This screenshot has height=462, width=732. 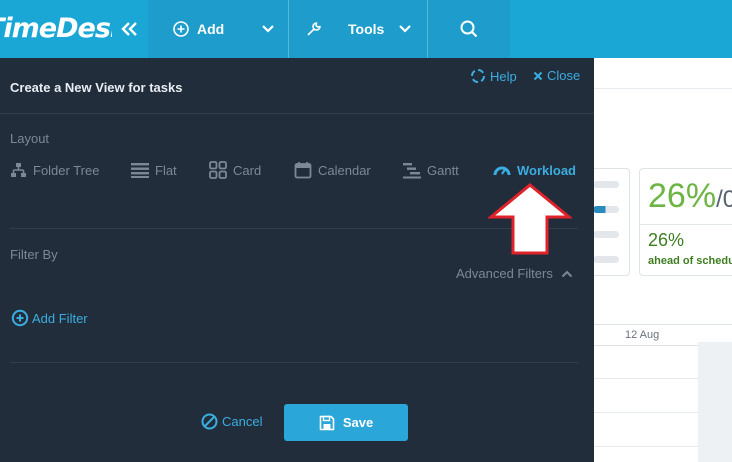 I want to click on cancel-button: Cancel, so click(x=231, y=421).